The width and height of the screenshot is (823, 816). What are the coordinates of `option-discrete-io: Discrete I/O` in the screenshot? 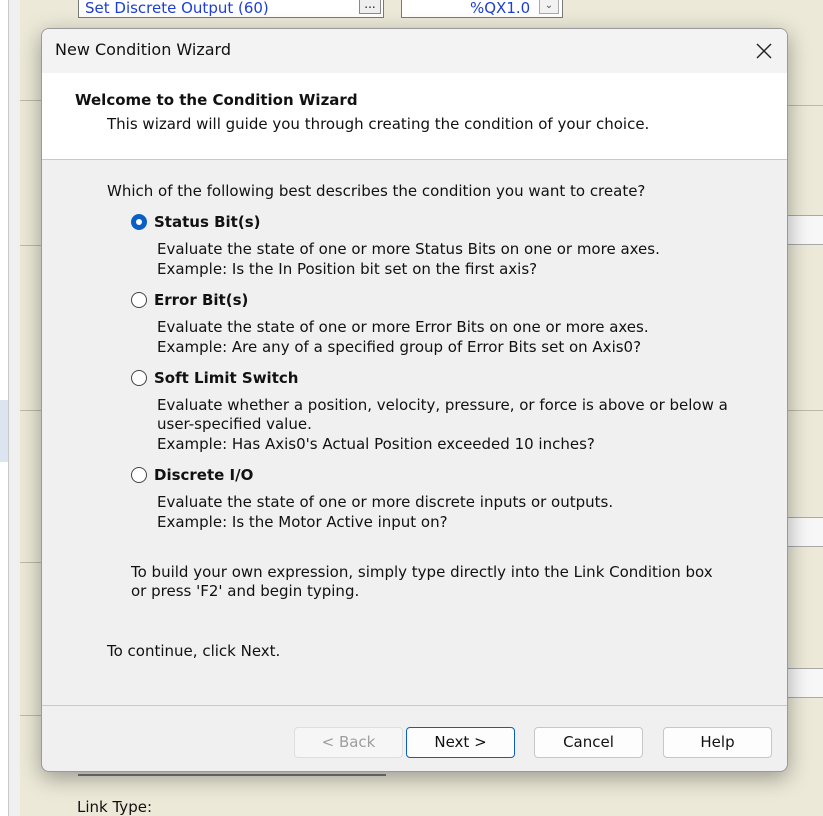 It's located at (192, 475).